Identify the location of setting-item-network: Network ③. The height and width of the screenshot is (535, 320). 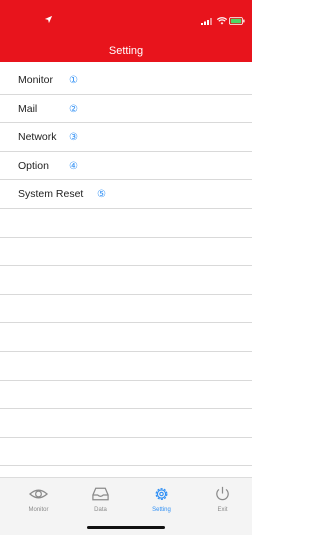
(126, 137).